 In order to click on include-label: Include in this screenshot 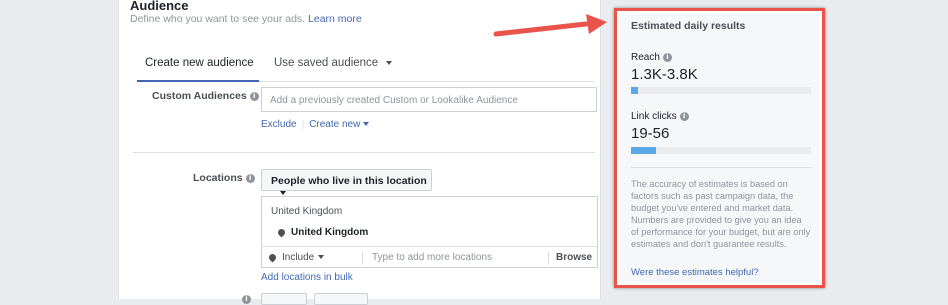, I will do `click(298, 257)`.